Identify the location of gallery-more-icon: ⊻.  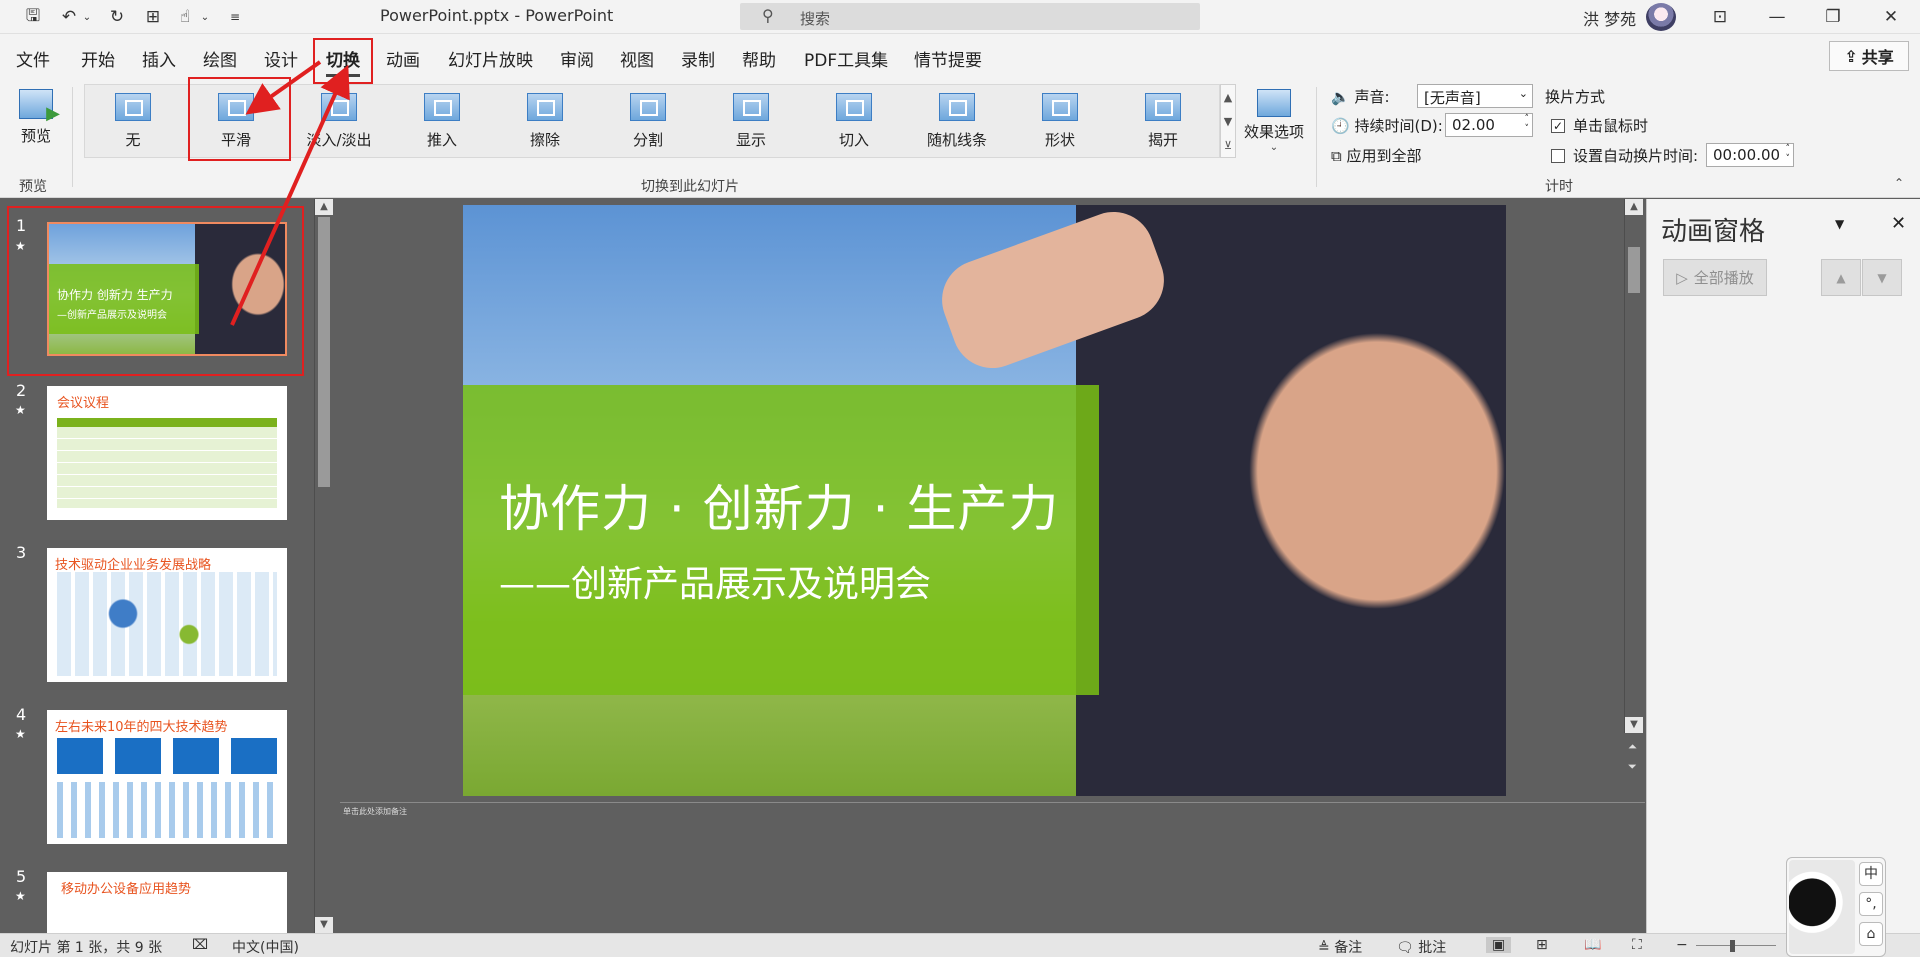
(1228, 145).